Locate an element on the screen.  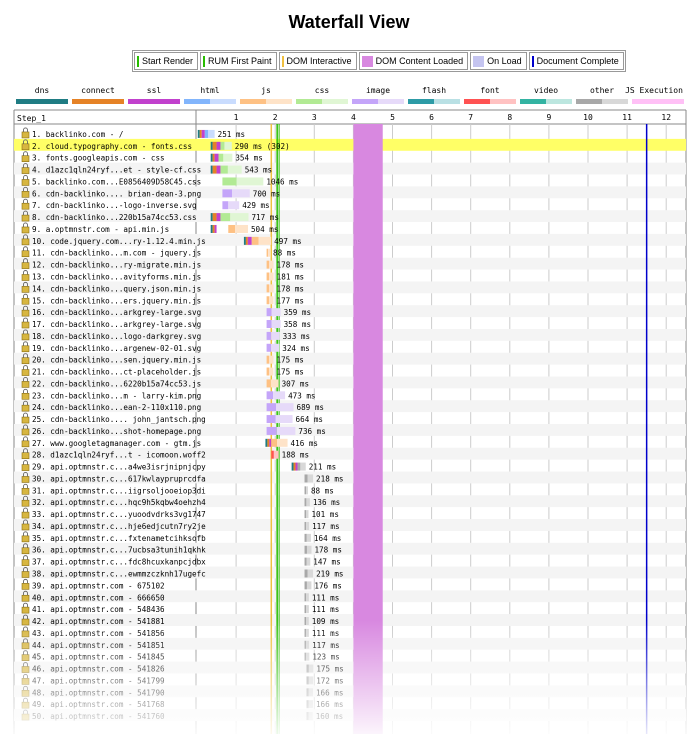
request-time-label: 219 ms is located at coordinates (329, 574).